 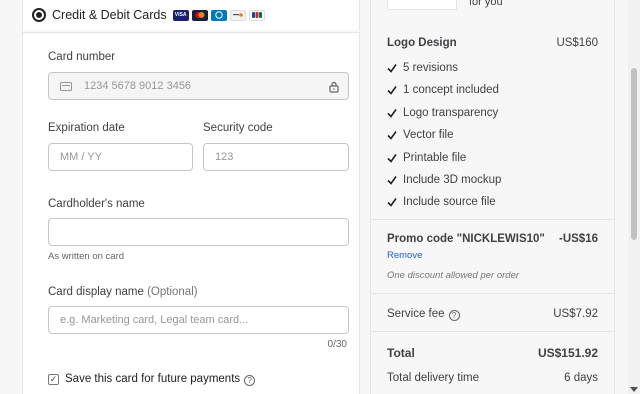 I want to click on security-code-placeholder: 123, so click(x=224, y=157).